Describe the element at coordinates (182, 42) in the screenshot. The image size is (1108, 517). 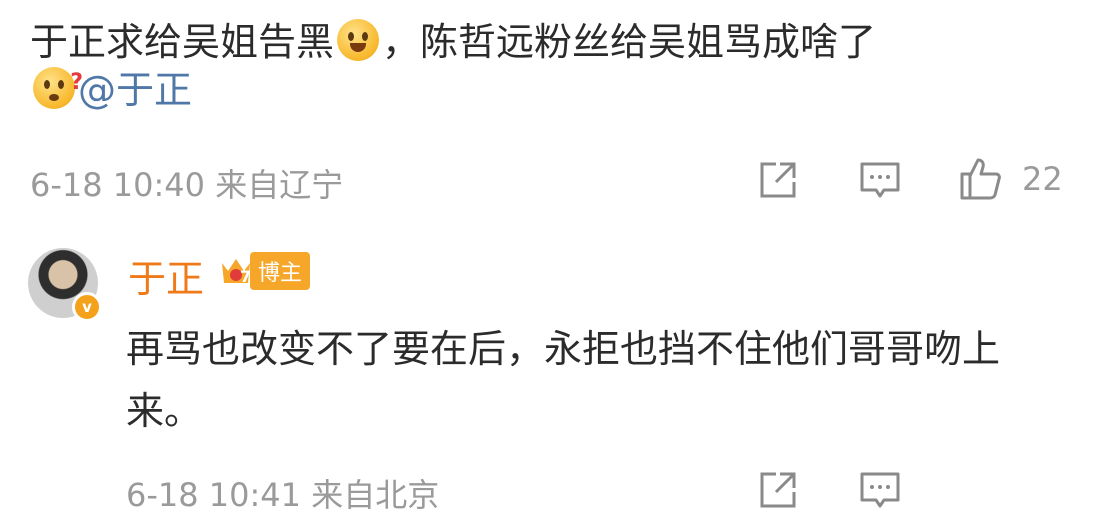
I see `comment-text-part: 于正求给吴姐告黑` at that location.